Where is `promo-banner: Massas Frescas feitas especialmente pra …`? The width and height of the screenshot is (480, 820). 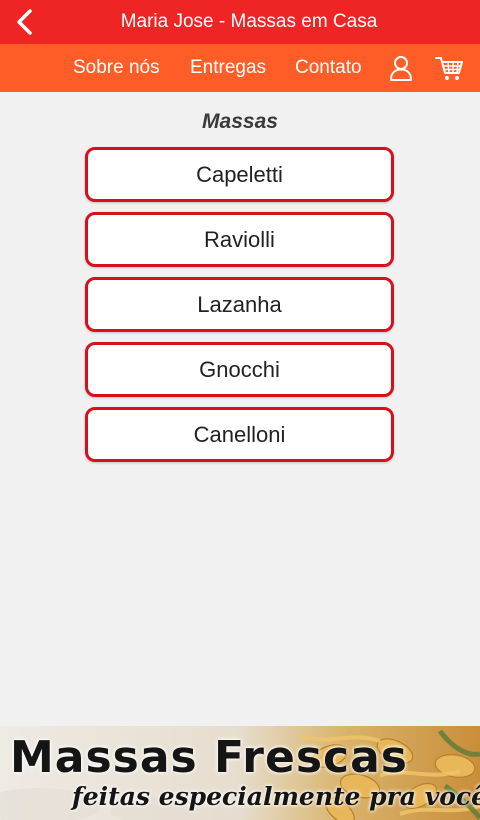
promo-banner: Massas Frescas feitas especialmente pra … is located at coordinates (240, 773).